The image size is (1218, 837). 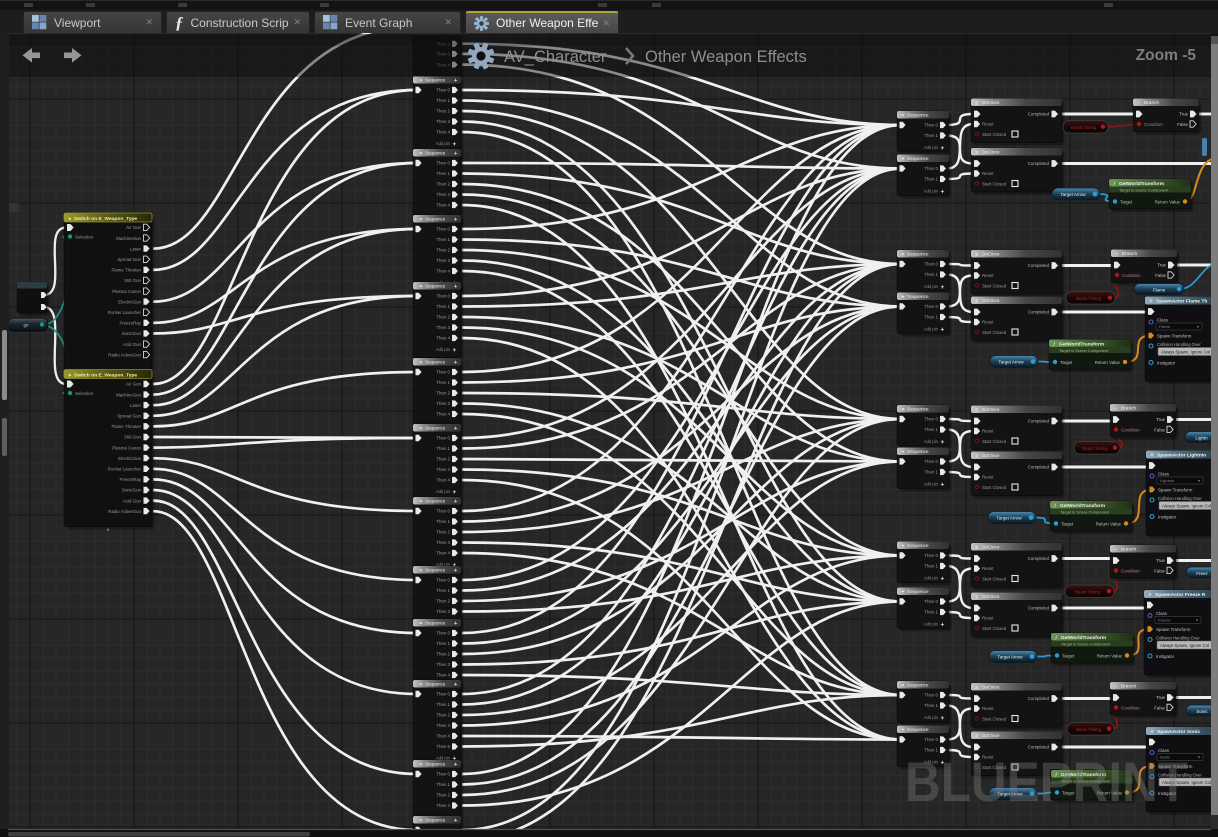 I want to click on svg-text: Flame, so click(x=1159, y=289).